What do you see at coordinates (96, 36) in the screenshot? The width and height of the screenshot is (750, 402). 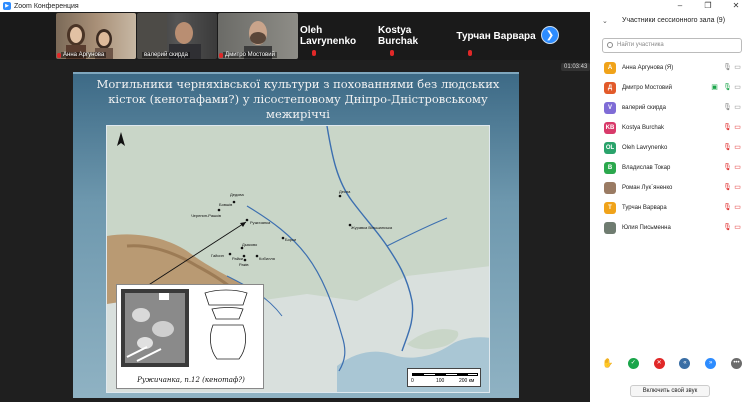 I see `video-tile: Анна Аргунова` at bounding box center [96, 36].